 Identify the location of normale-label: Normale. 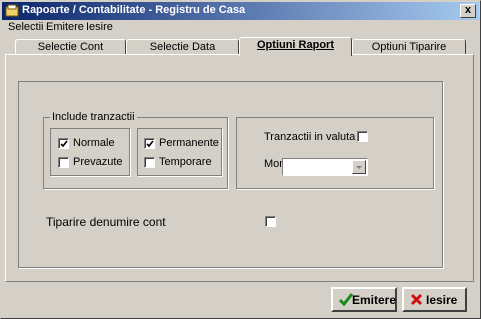
(94, 143).